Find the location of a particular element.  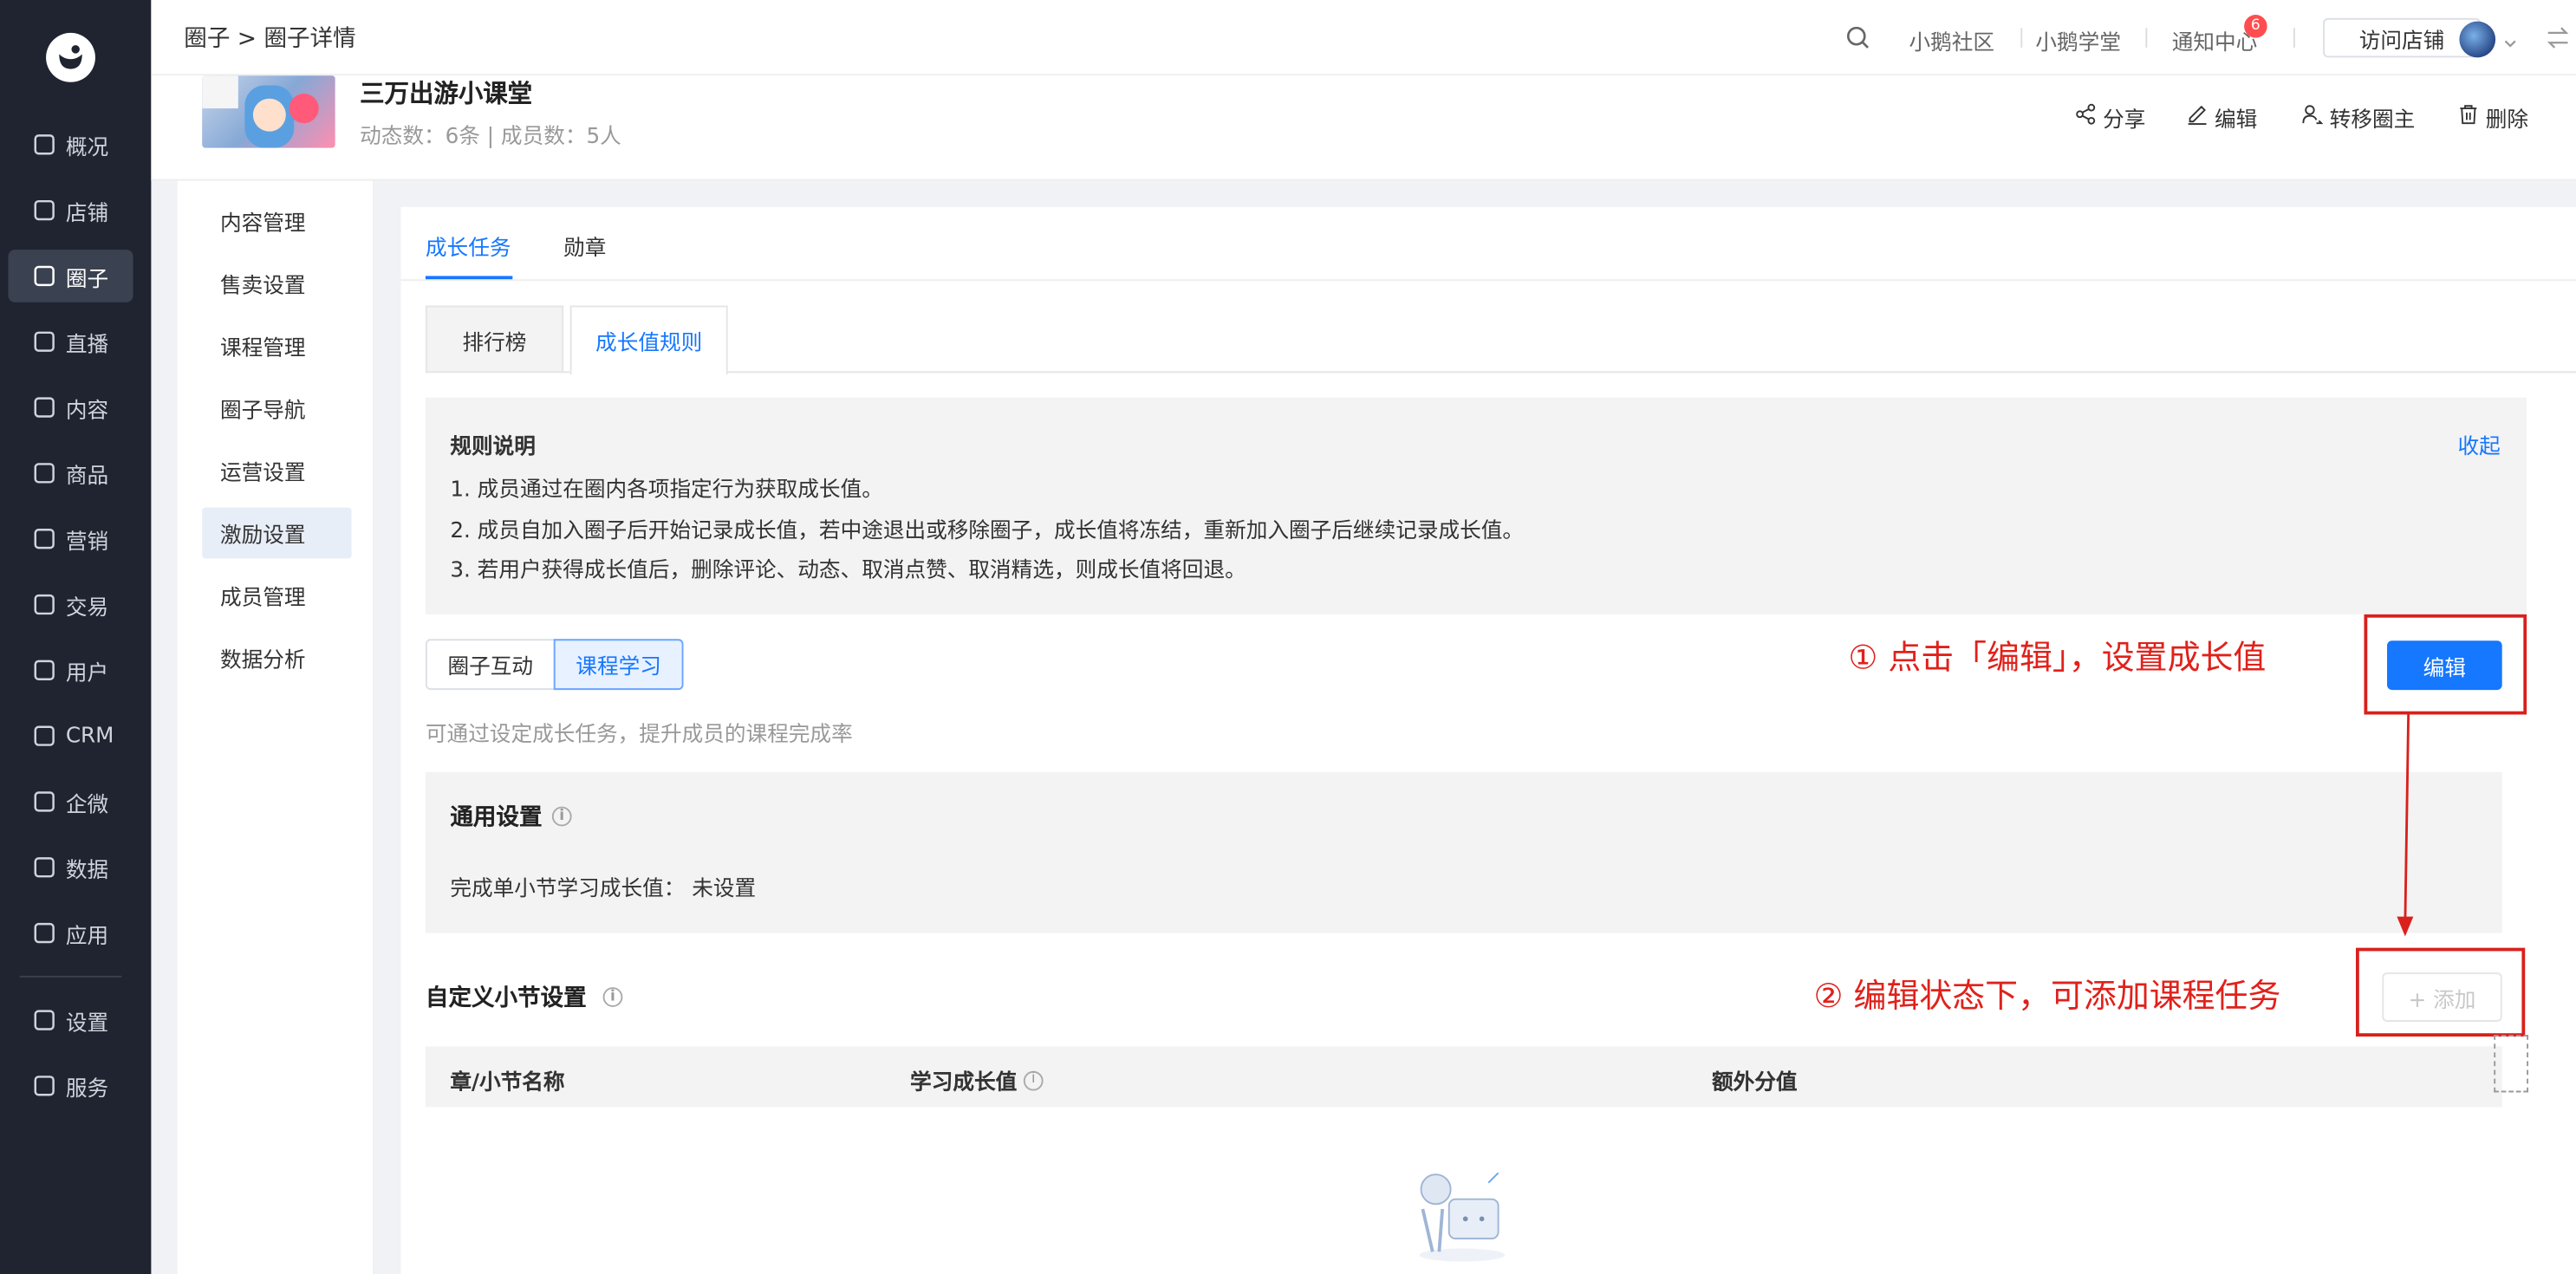

dashed-placeholder-box is located at coordinates (2511, 1064).